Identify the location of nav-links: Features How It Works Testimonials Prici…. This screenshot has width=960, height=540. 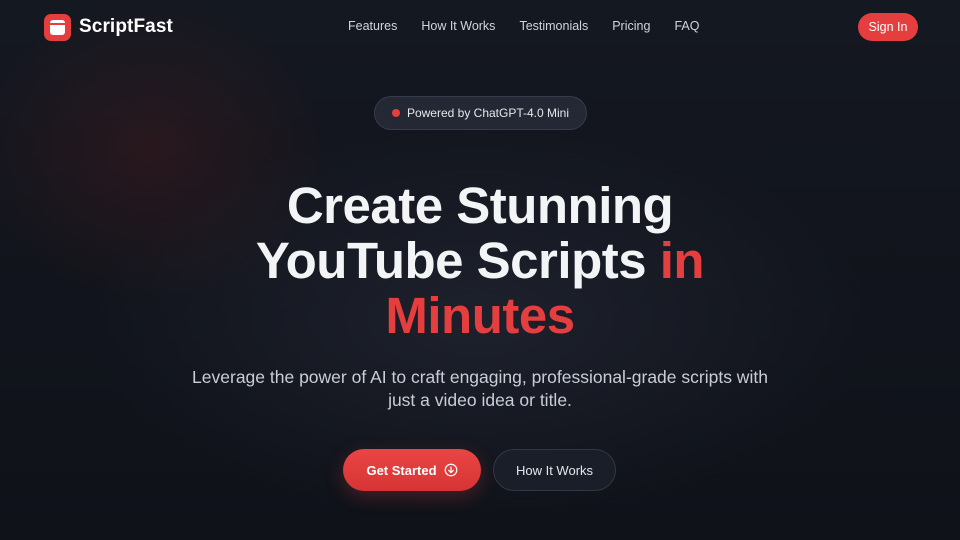
(523, 26).